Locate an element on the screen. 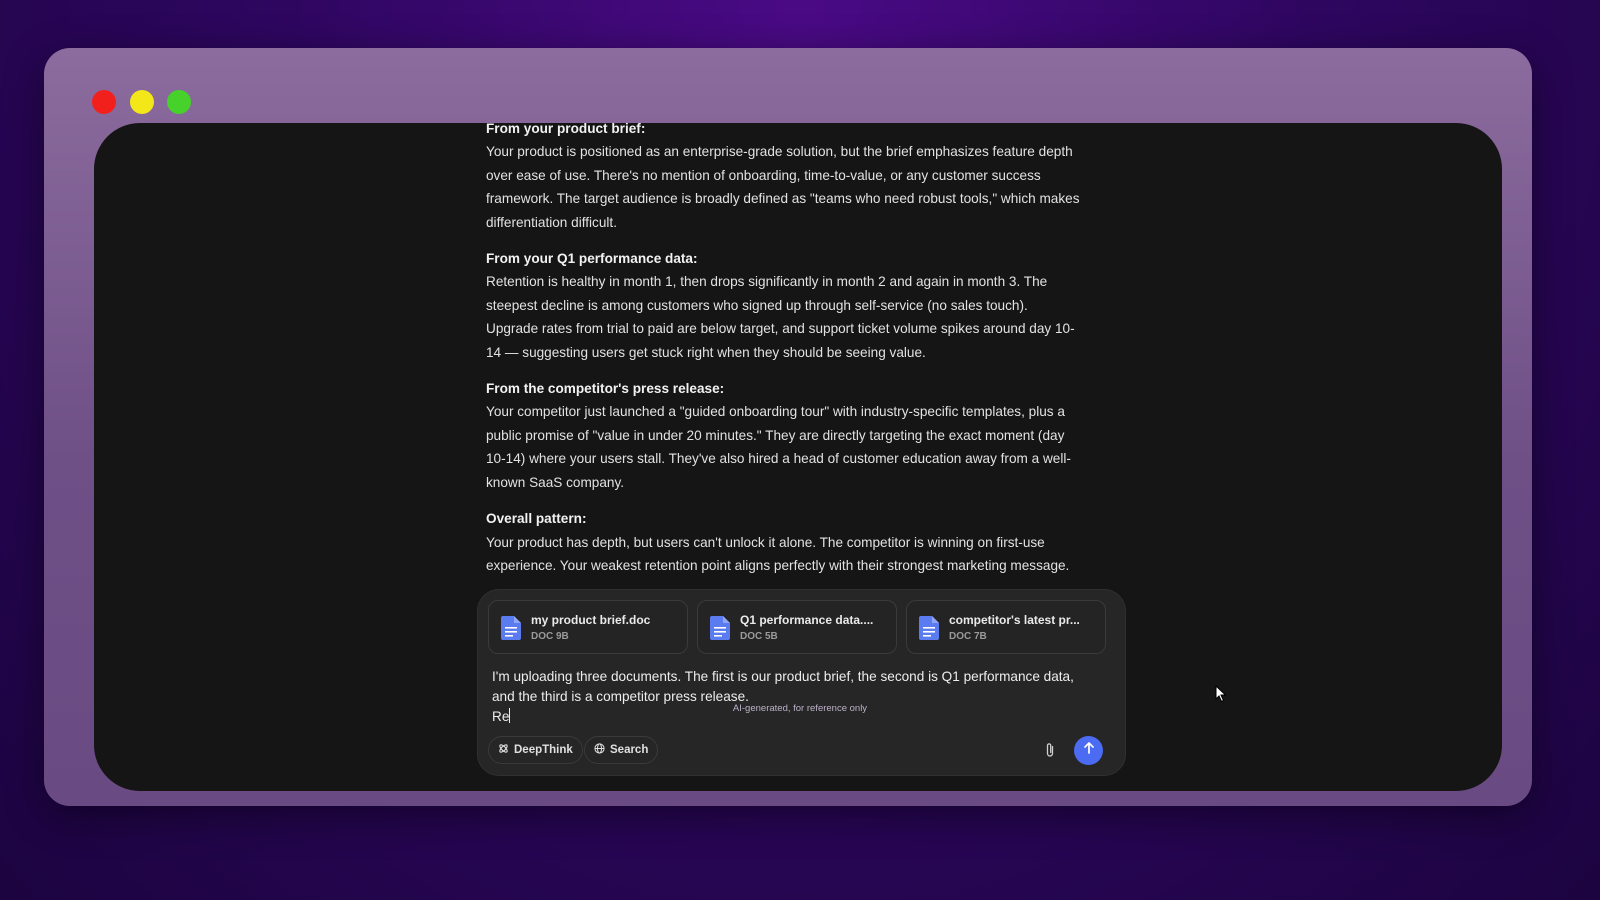  file-card: competitor's latest pr... DOC 7B is located at coordinates (1006, 627).